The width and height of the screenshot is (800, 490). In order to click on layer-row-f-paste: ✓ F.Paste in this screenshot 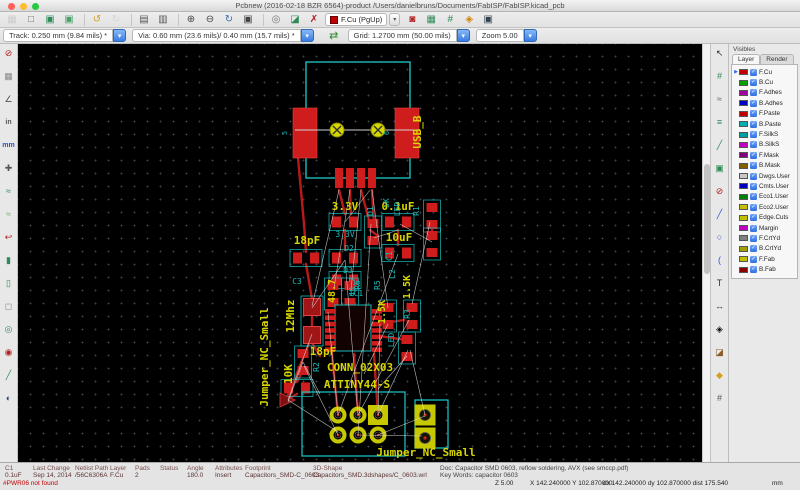, I will do `click(765, 114)`.